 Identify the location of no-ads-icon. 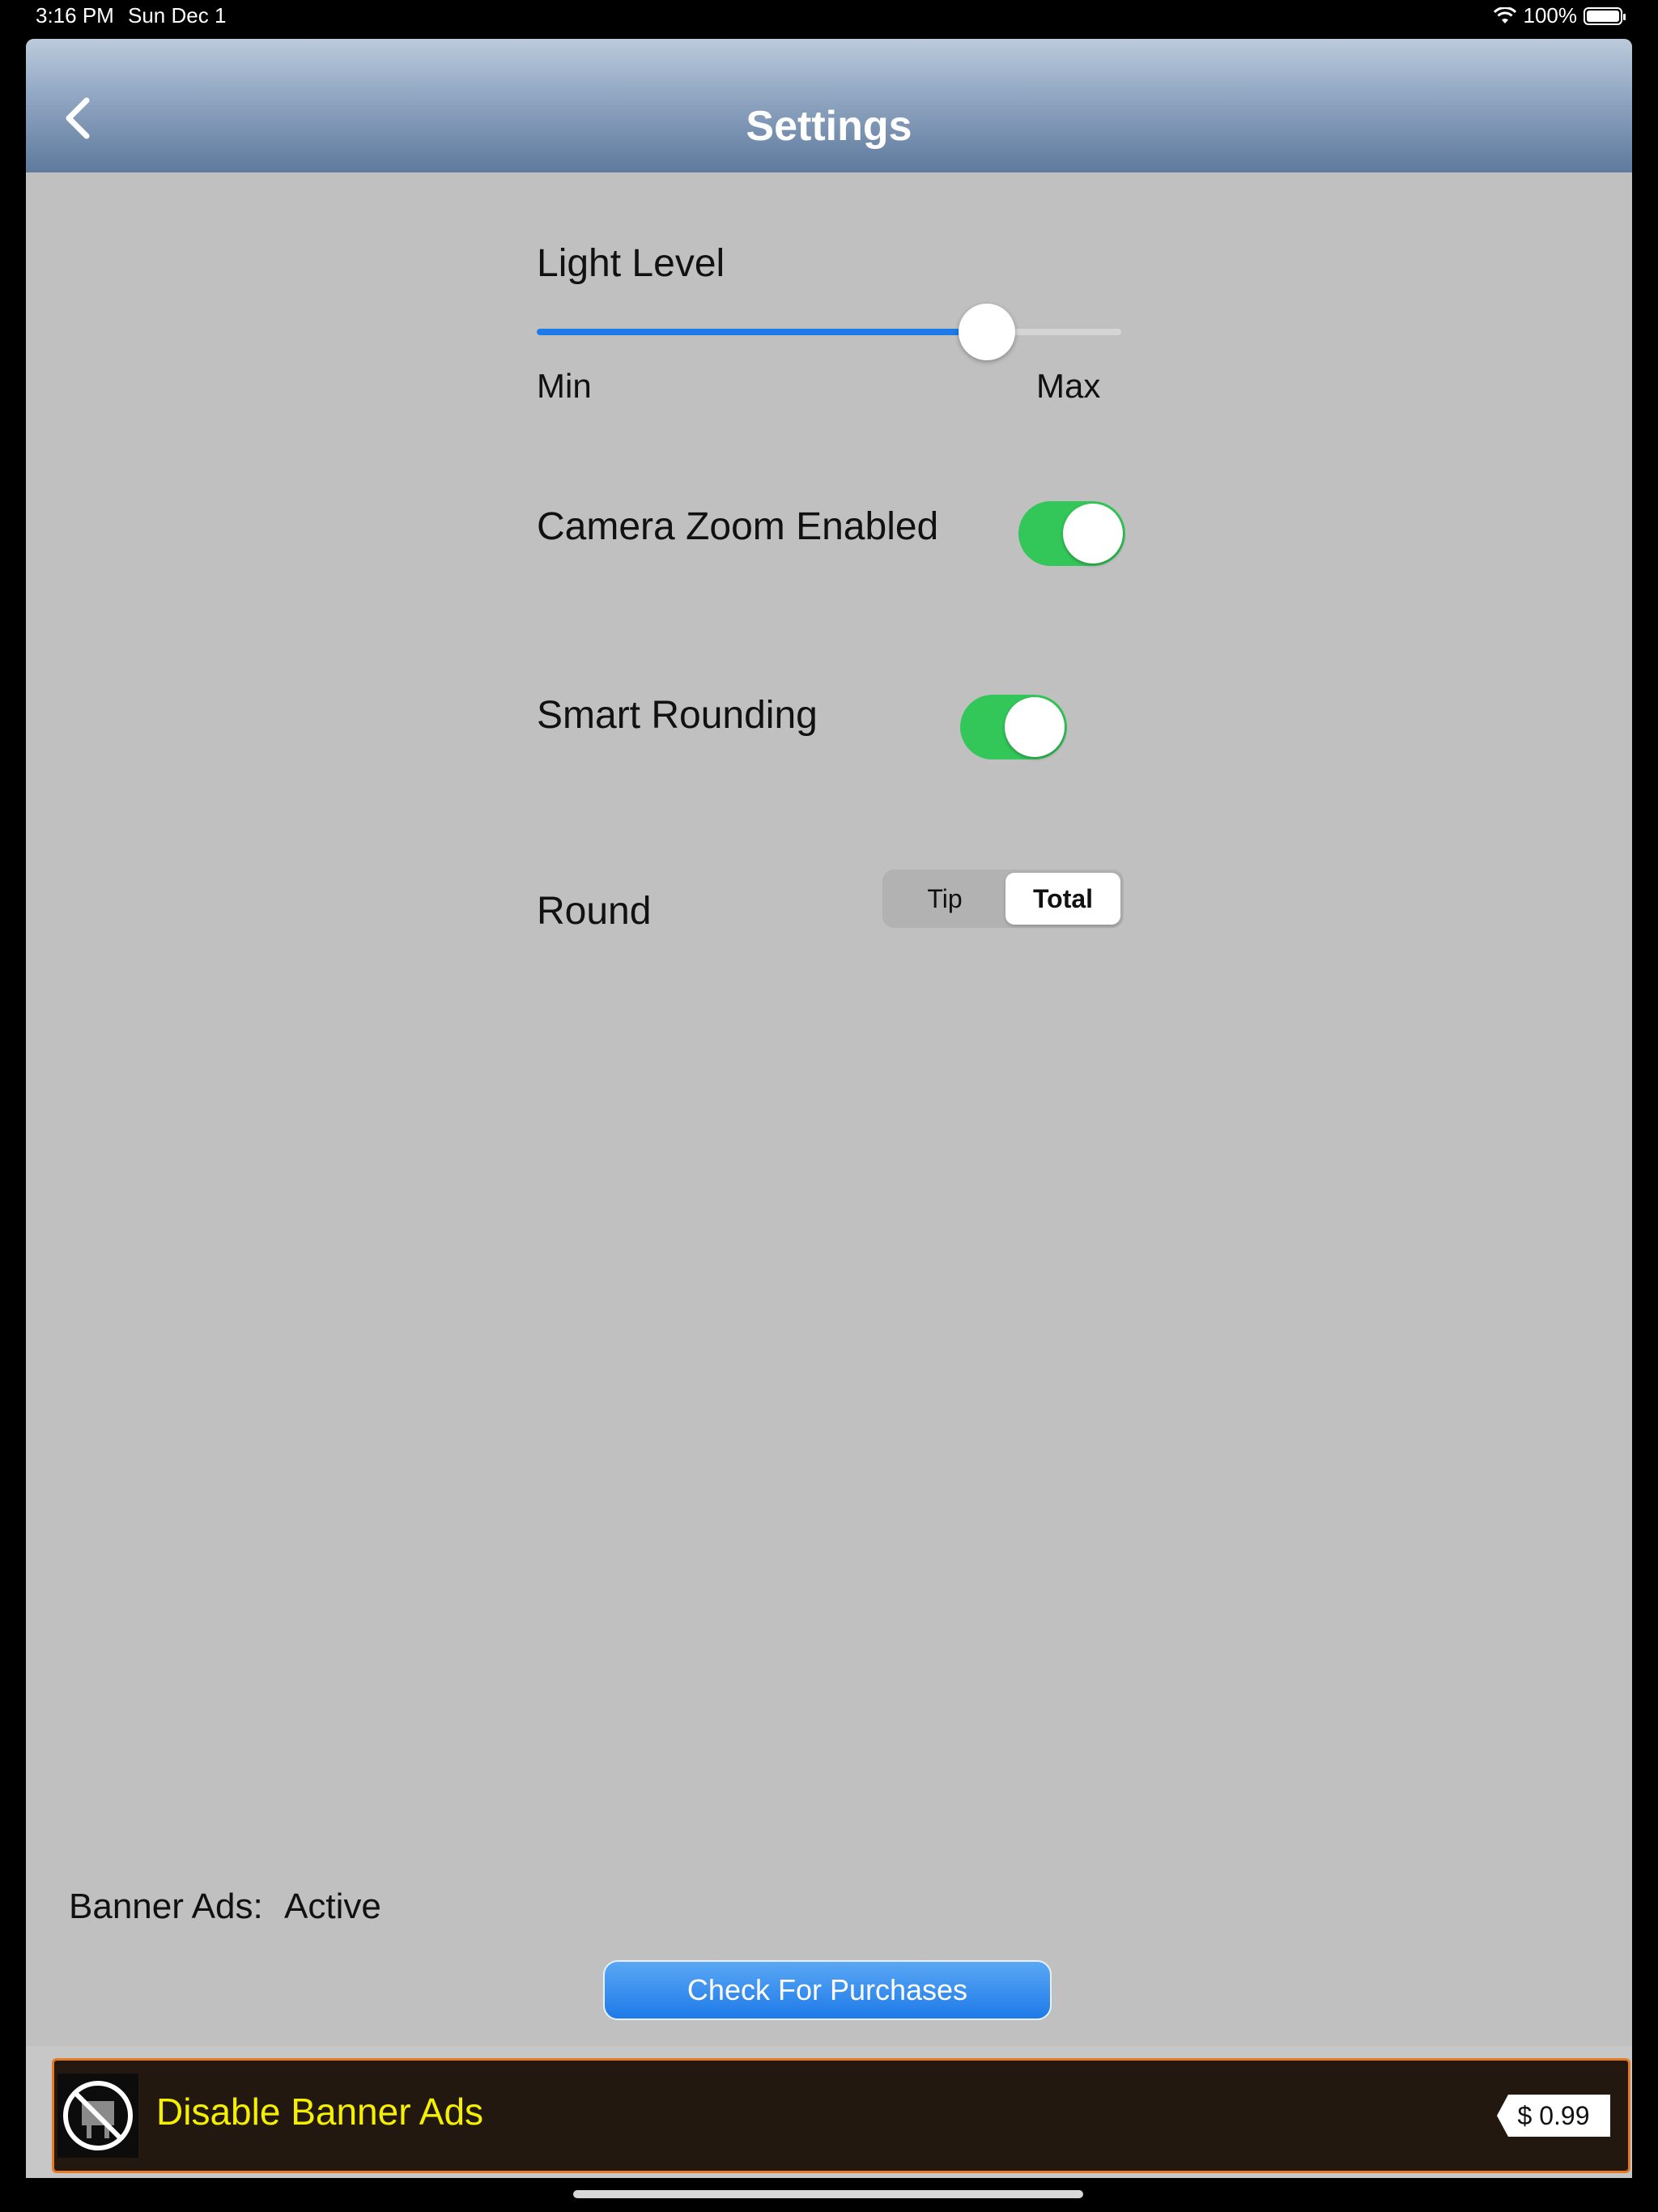
(97, 2116).